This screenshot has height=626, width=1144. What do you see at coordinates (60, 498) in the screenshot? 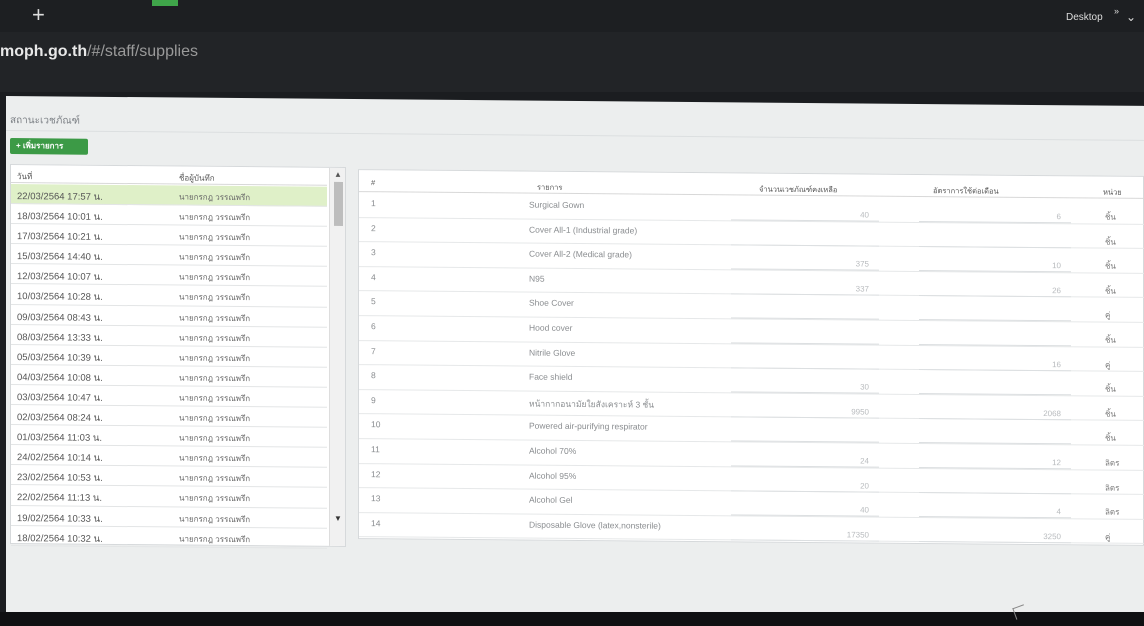
I see `history-date: 22/02/2564 11:13 น.` at bounding box center [60, 498].